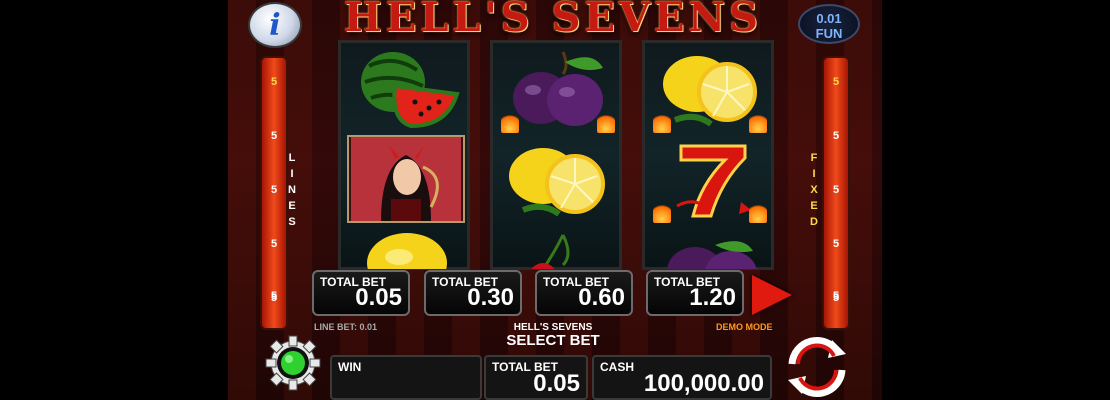  I want to click on cherry-symbol, so click(558, 247).